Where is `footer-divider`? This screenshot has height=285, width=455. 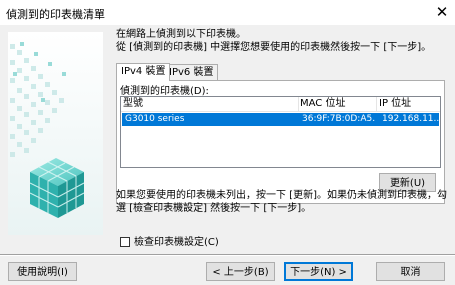
footer-divider is located at coordinates (227, 255).